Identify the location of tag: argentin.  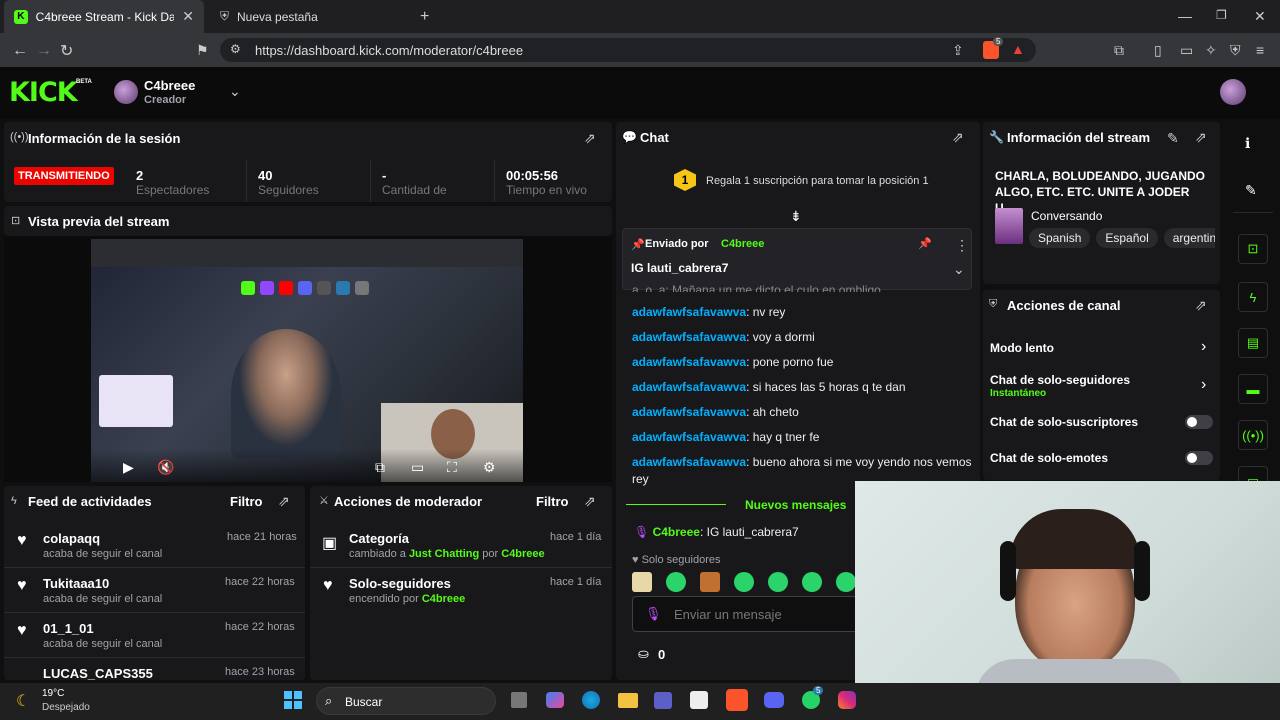
(1189, 238).